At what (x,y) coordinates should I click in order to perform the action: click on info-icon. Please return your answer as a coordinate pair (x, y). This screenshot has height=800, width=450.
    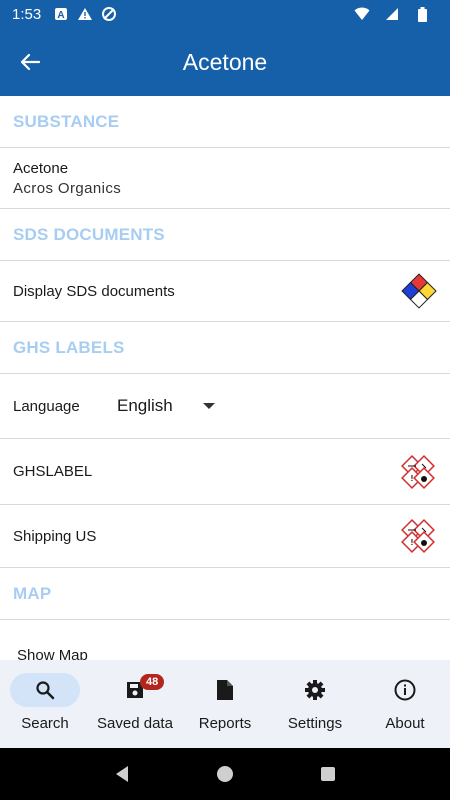
    Looking at the image, I should click on (405, 690).